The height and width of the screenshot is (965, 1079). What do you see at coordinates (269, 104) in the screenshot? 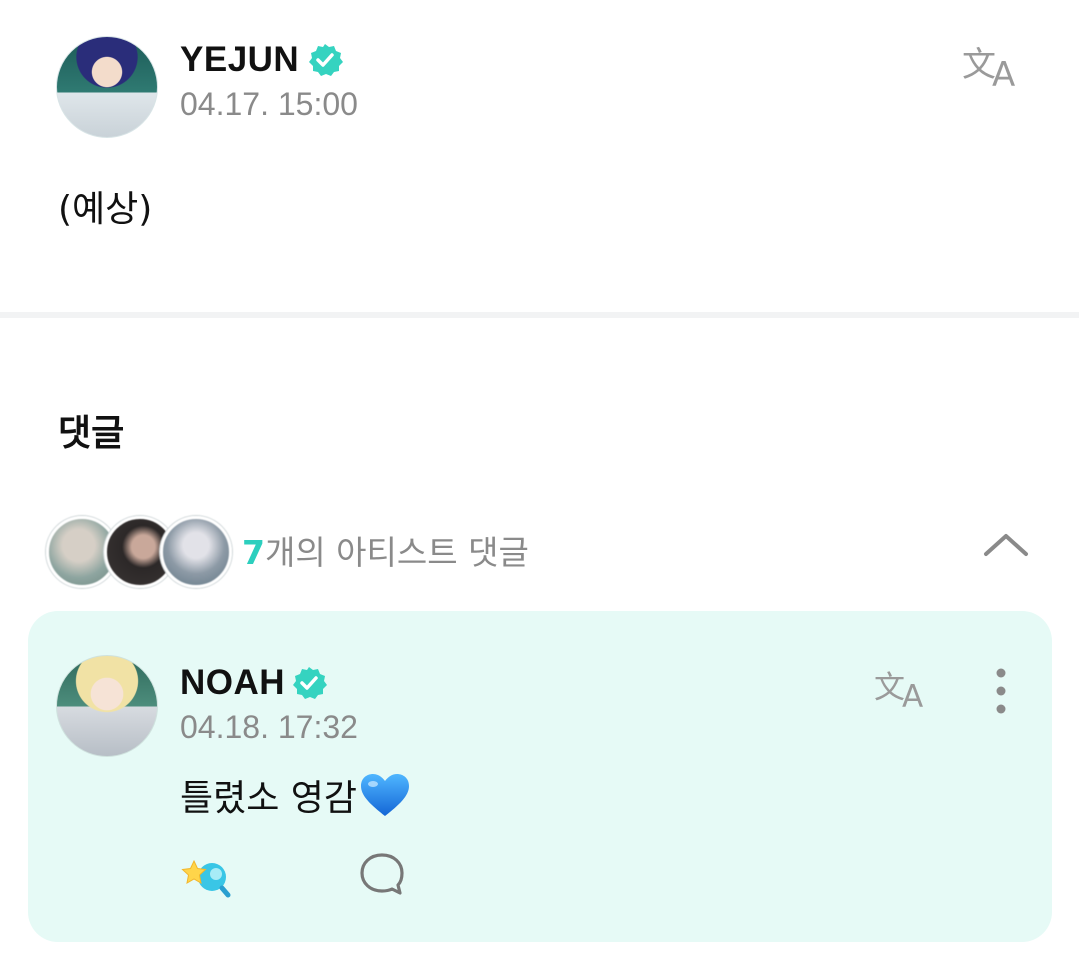
I see `post-timestamp: 04.17. 15:00` at bounding box center [269, 104].